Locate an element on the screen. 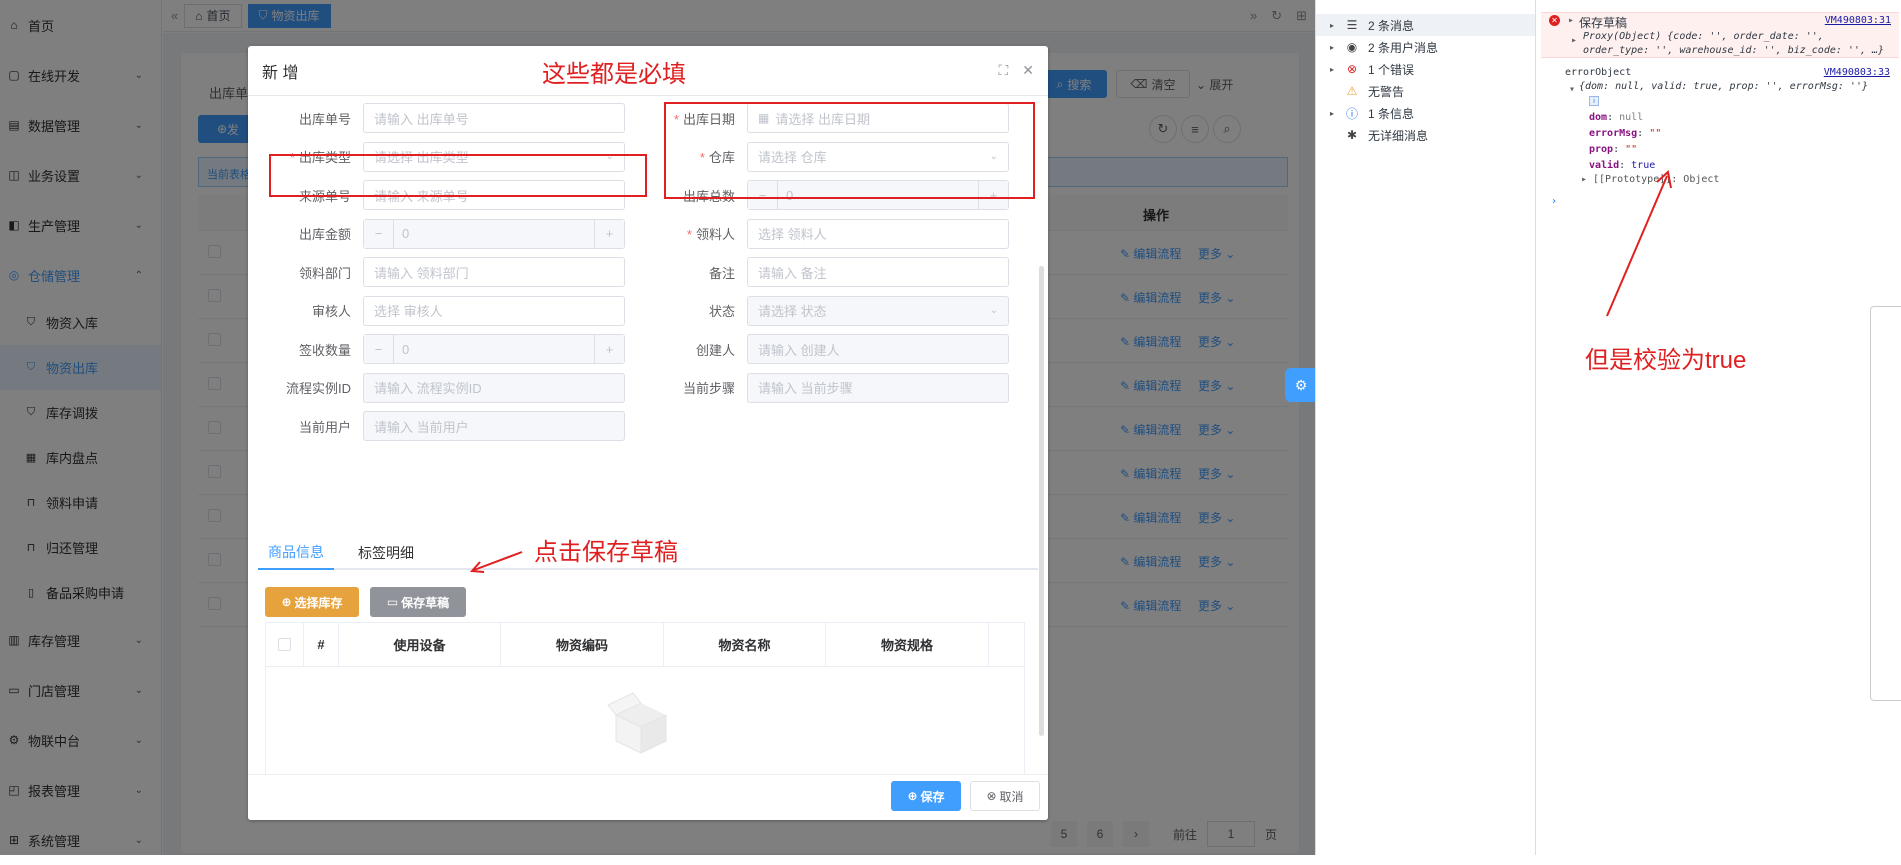  console-filter-item: ▸ ⓘ 1 条信息 is located at coordinates (1425, 113).